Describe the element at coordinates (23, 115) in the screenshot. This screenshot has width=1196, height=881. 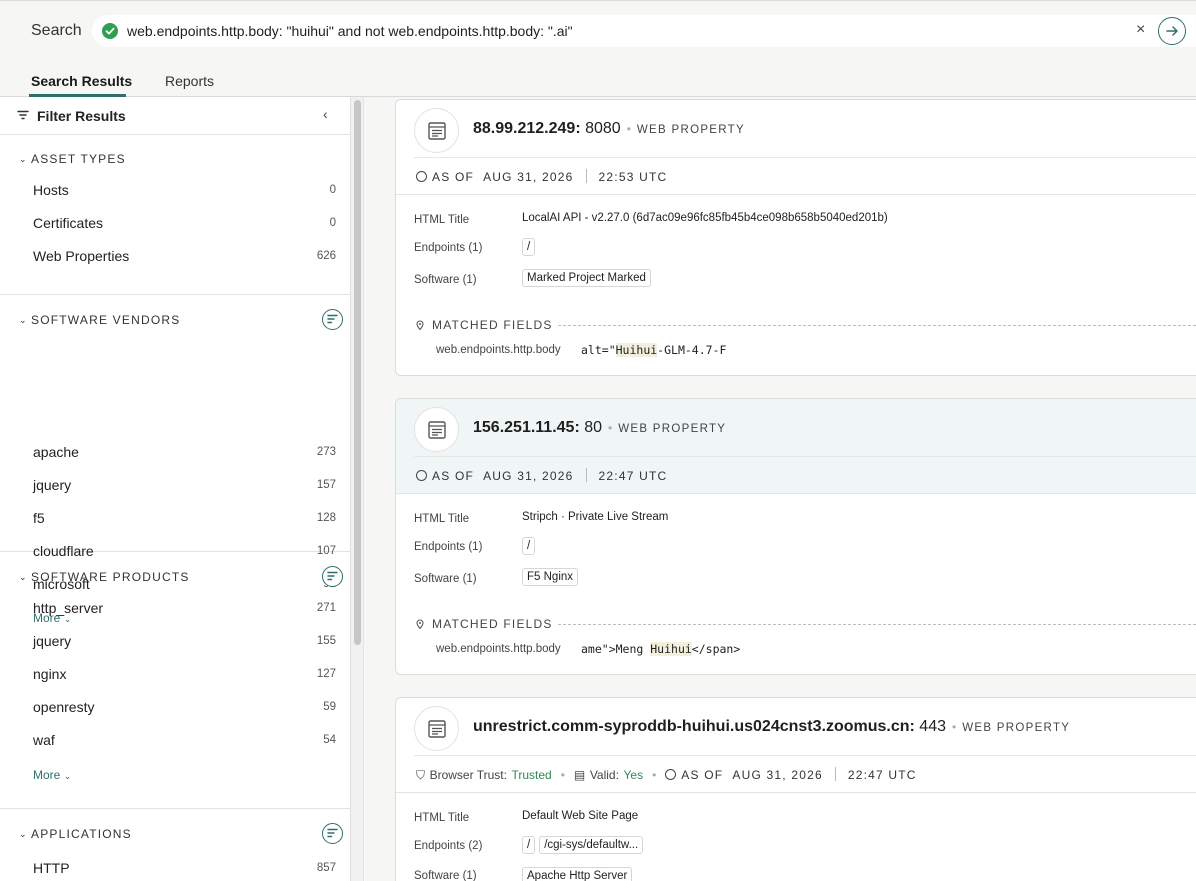
I see `filter-icon` at that location.